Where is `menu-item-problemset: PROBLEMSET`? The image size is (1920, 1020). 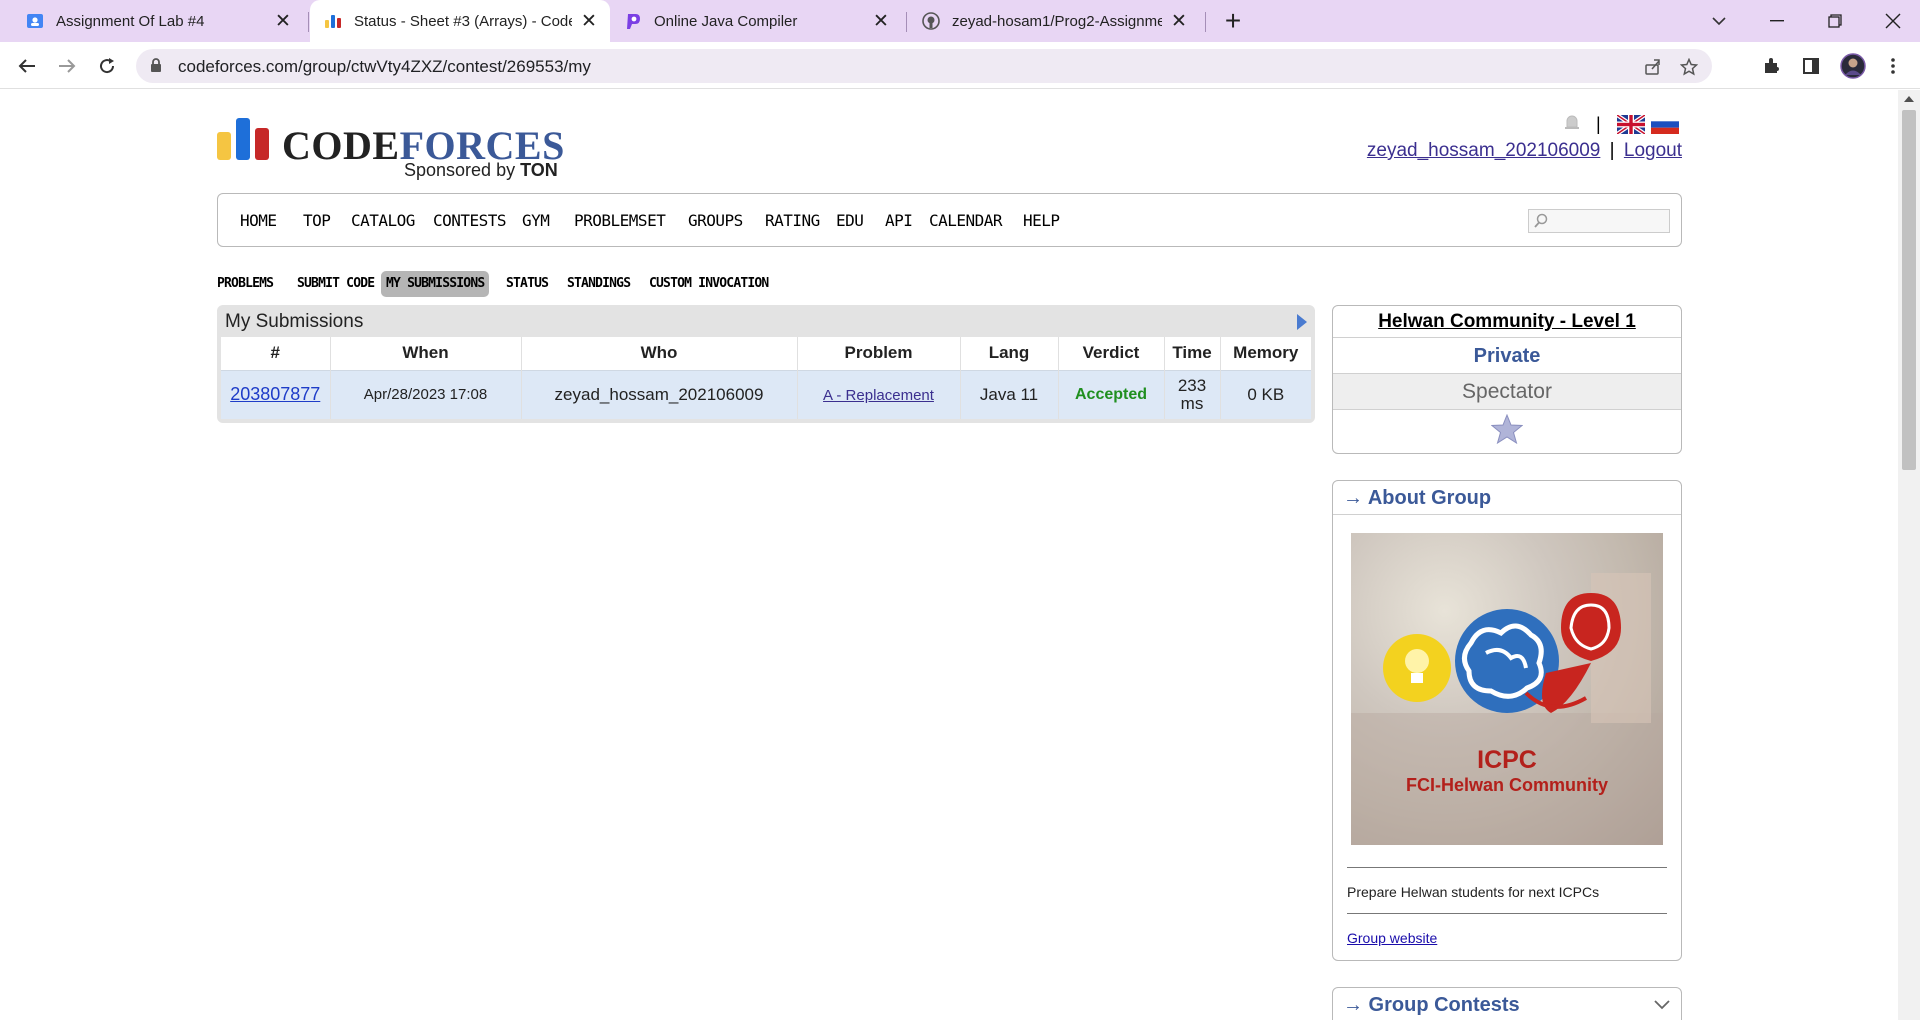 menu-item-problemset: PROBLEMSET is located at coordinates (620, 220).